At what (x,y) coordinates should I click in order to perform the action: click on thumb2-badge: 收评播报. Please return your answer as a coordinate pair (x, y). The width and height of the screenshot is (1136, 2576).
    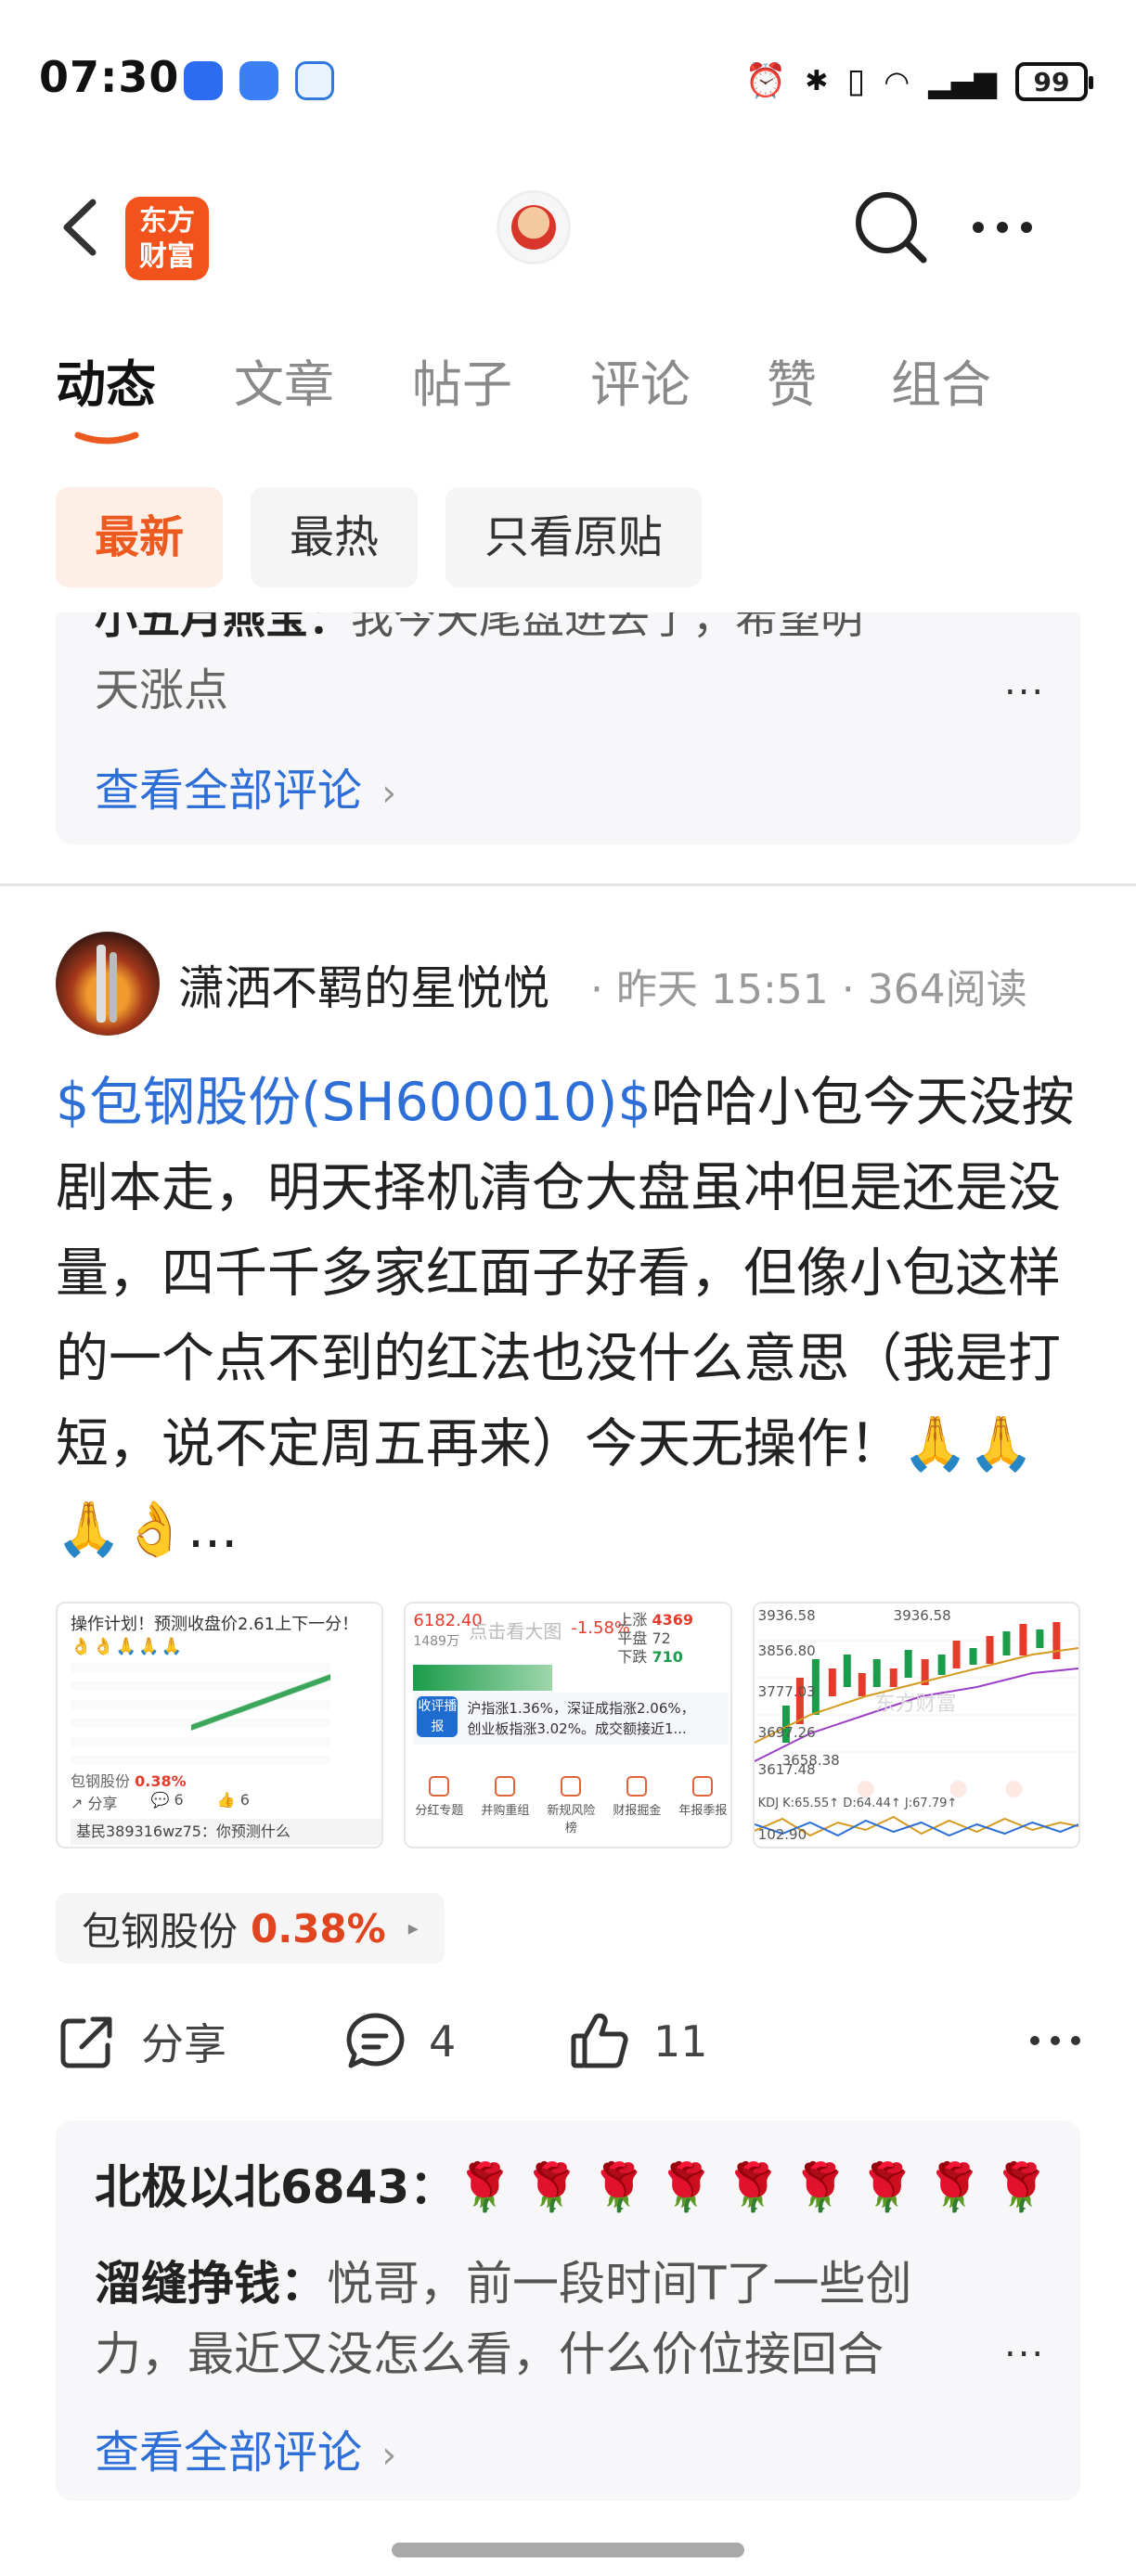
    Looking at the image, I should click on (437, 1716).